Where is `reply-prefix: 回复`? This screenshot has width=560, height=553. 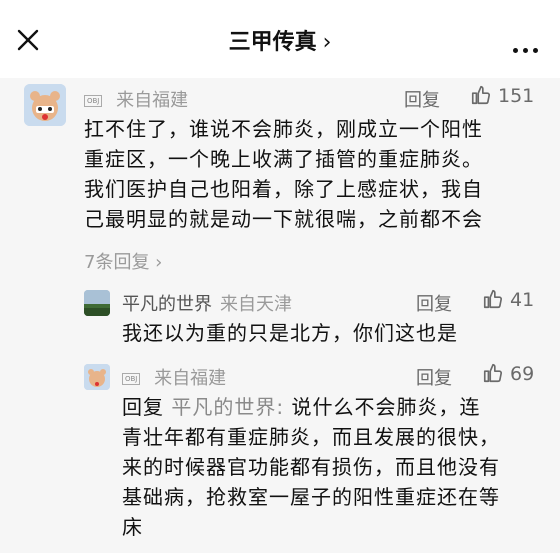
reply-prefix: 回复 is located at coordinates (143, 407).